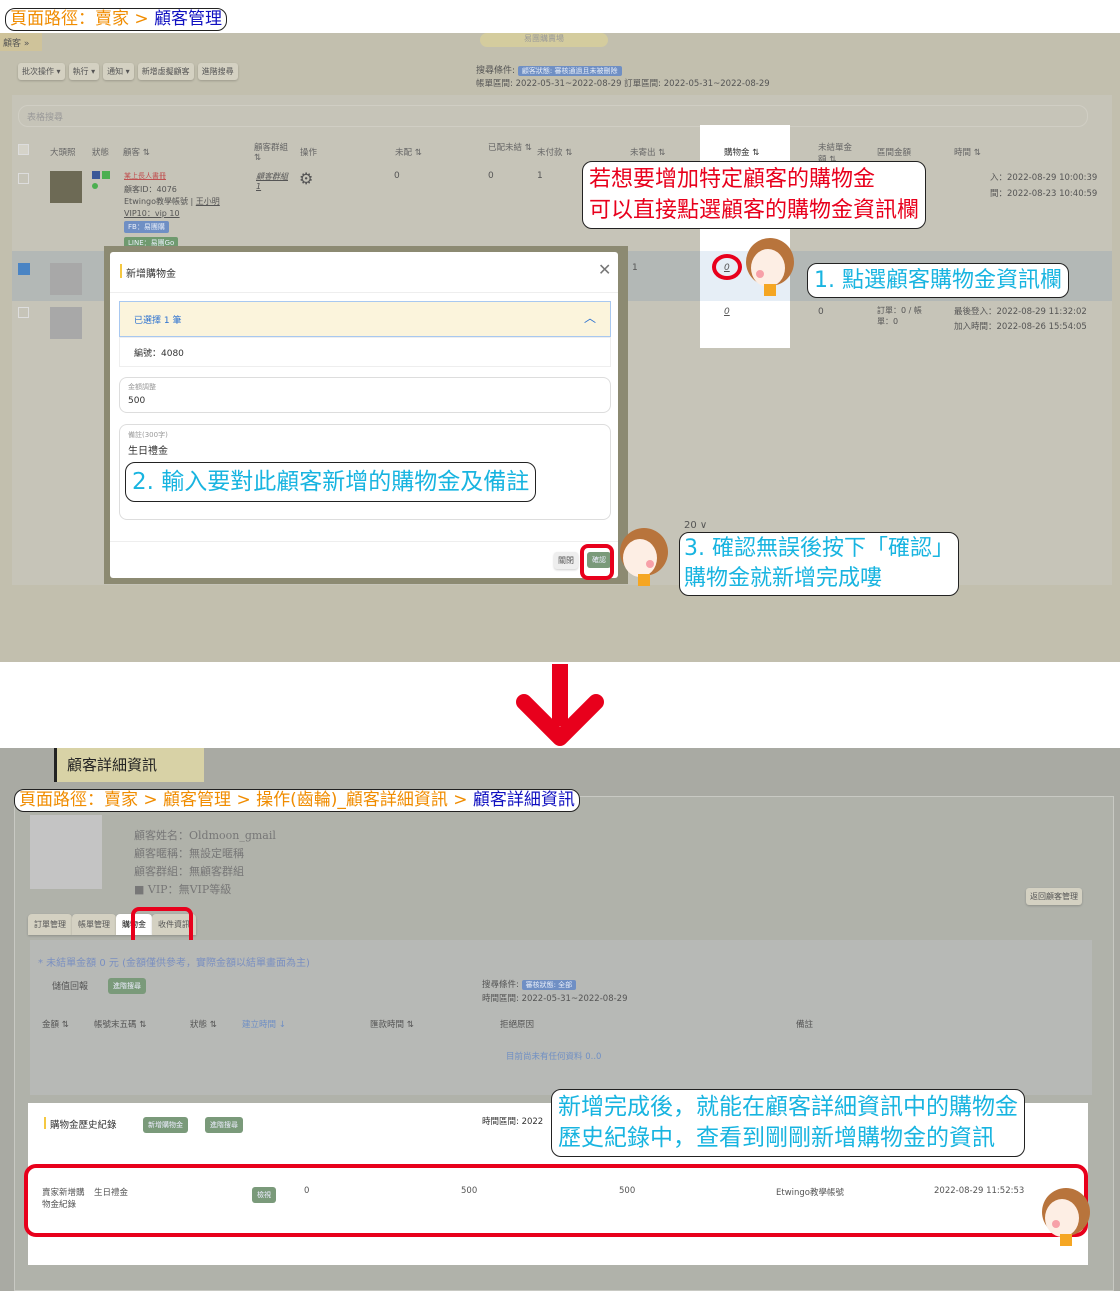 The height and width of the screenshot is (1291, 1120). Describe the element at coordinates (84, 71) in the screenshot. I see `execute-button: 執行 ▾` at that location.